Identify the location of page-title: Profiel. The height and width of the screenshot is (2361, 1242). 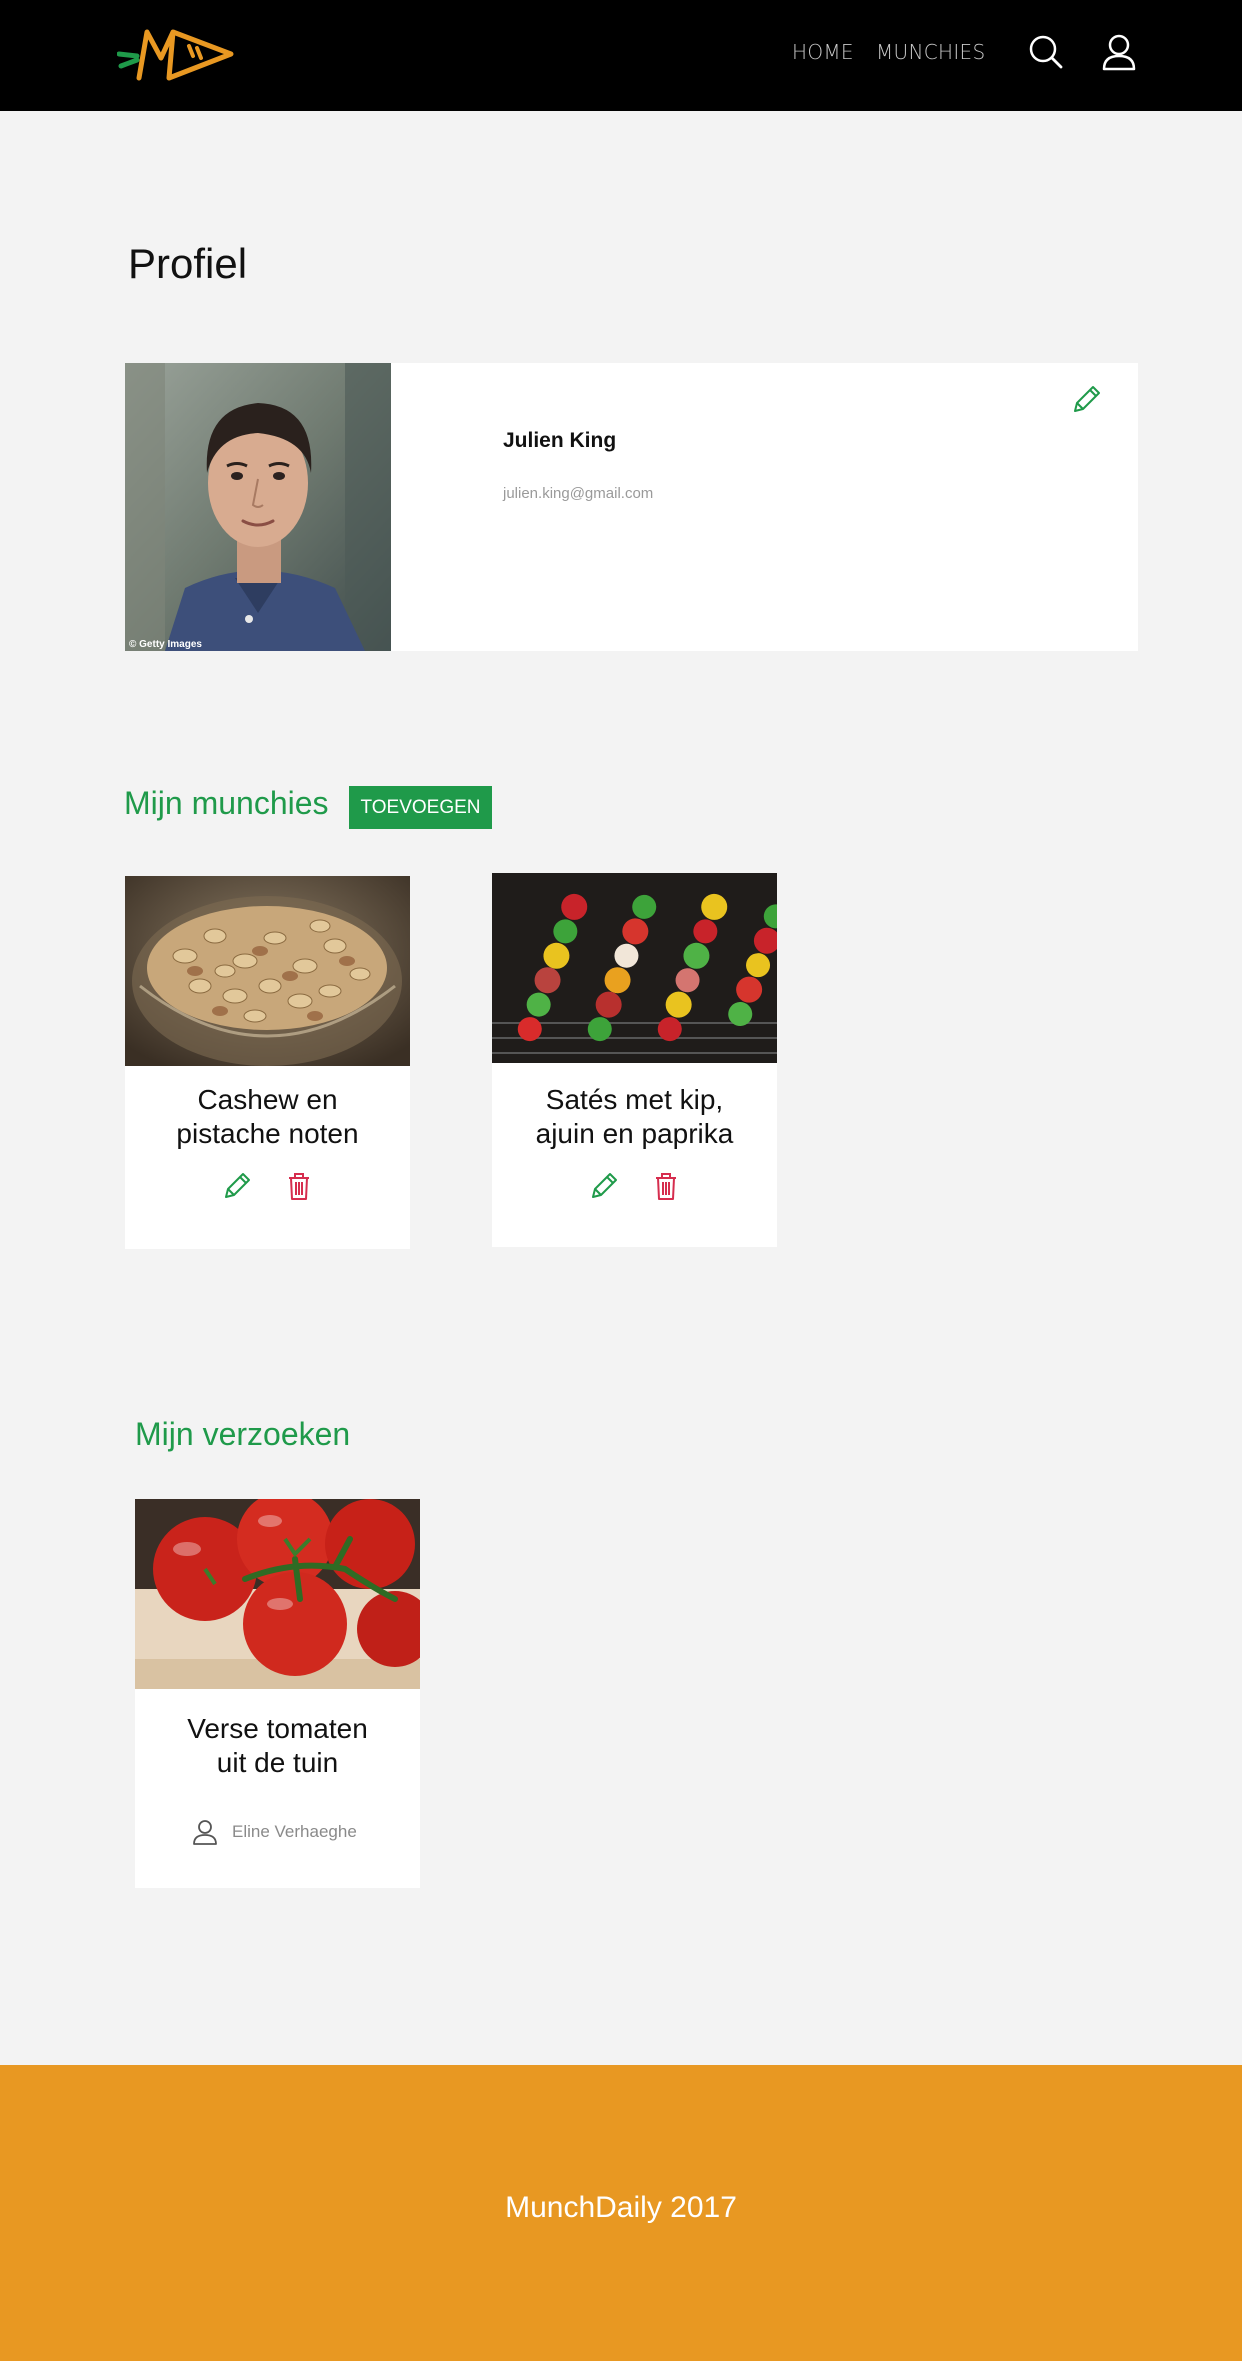
(188, 263).